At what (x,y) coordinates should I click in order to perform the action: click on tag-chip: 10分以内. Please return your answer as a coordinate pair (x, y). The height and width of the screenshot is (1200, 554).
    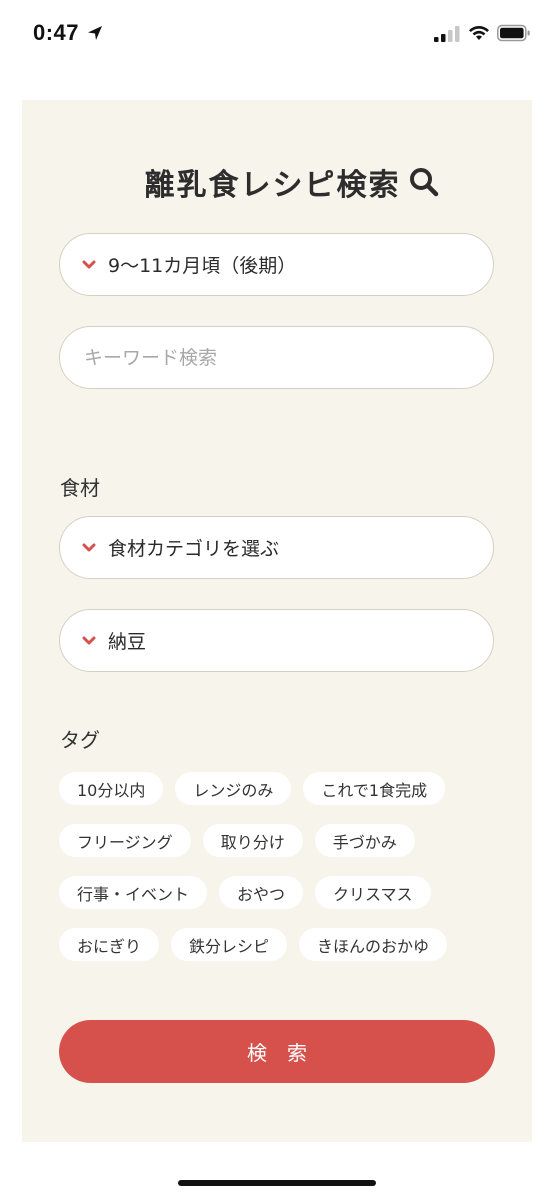
    Looking at the image, I should click on (111, 788).